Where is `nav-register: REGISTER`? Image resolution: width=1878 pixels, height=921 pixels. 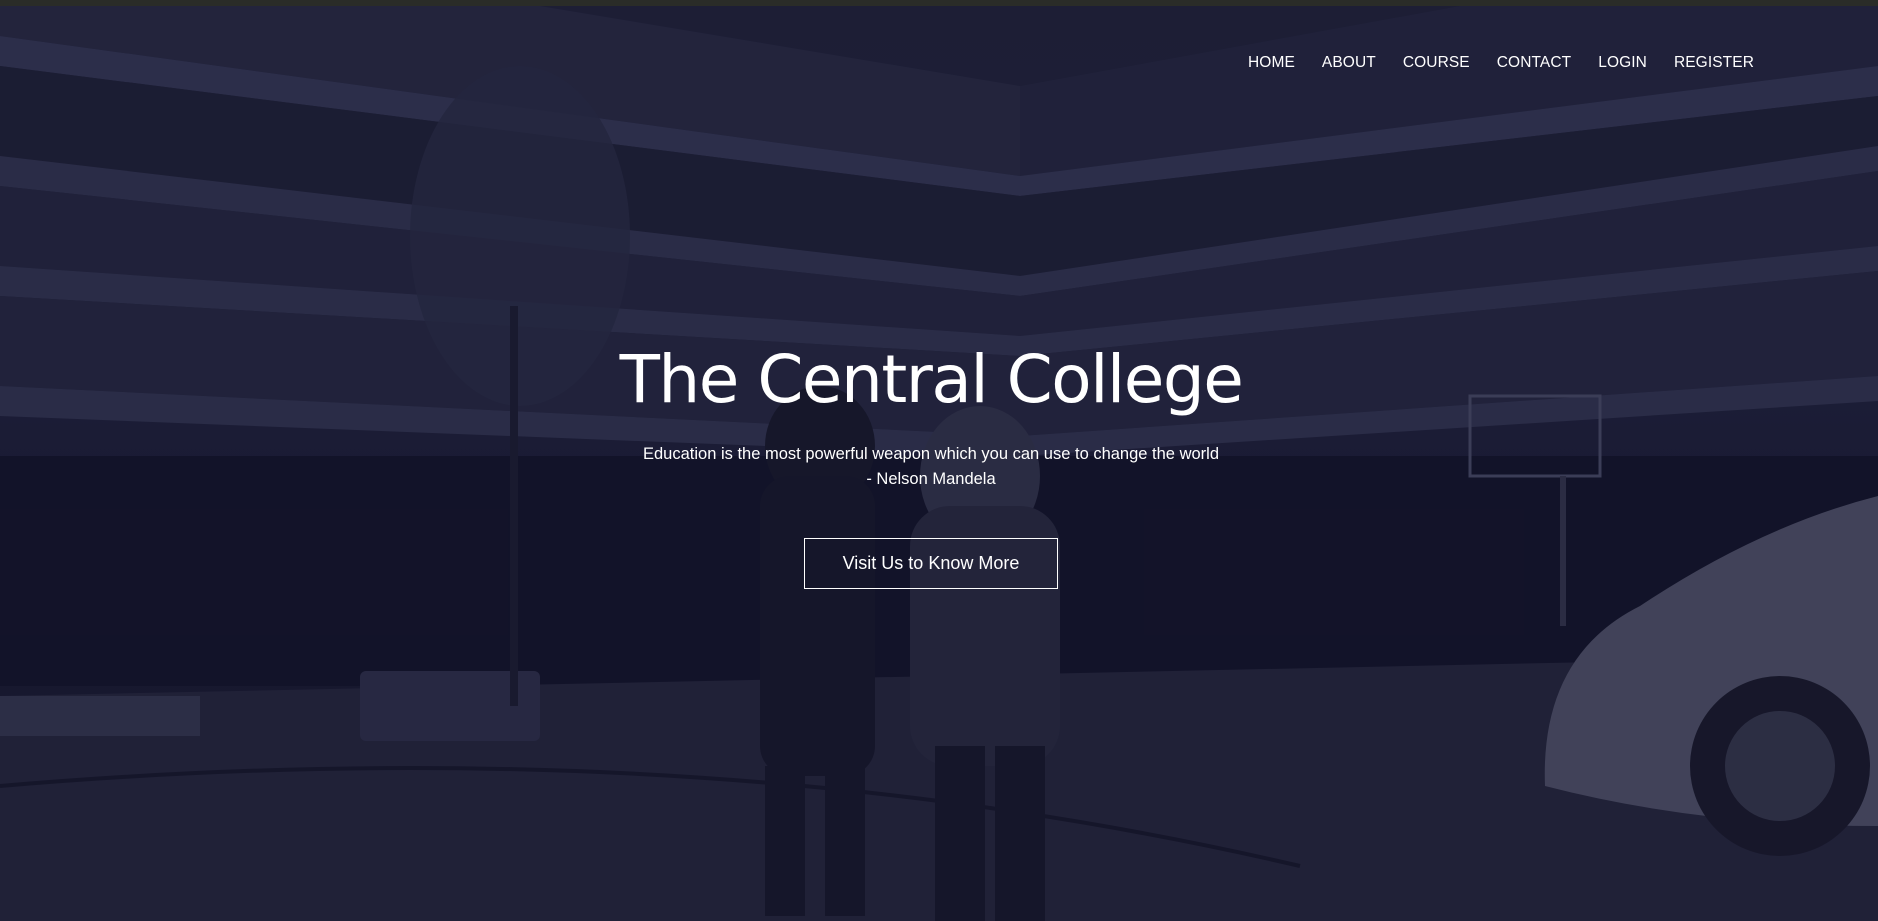
nav-register: REGISTER is located at coordinates (1714, 63).